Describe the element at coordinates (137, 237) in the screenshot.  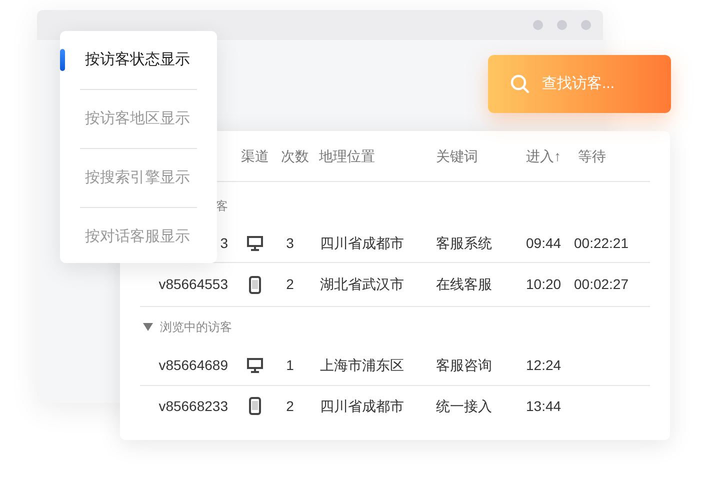
I see `menu-item: 按对话客服显示` at that location.